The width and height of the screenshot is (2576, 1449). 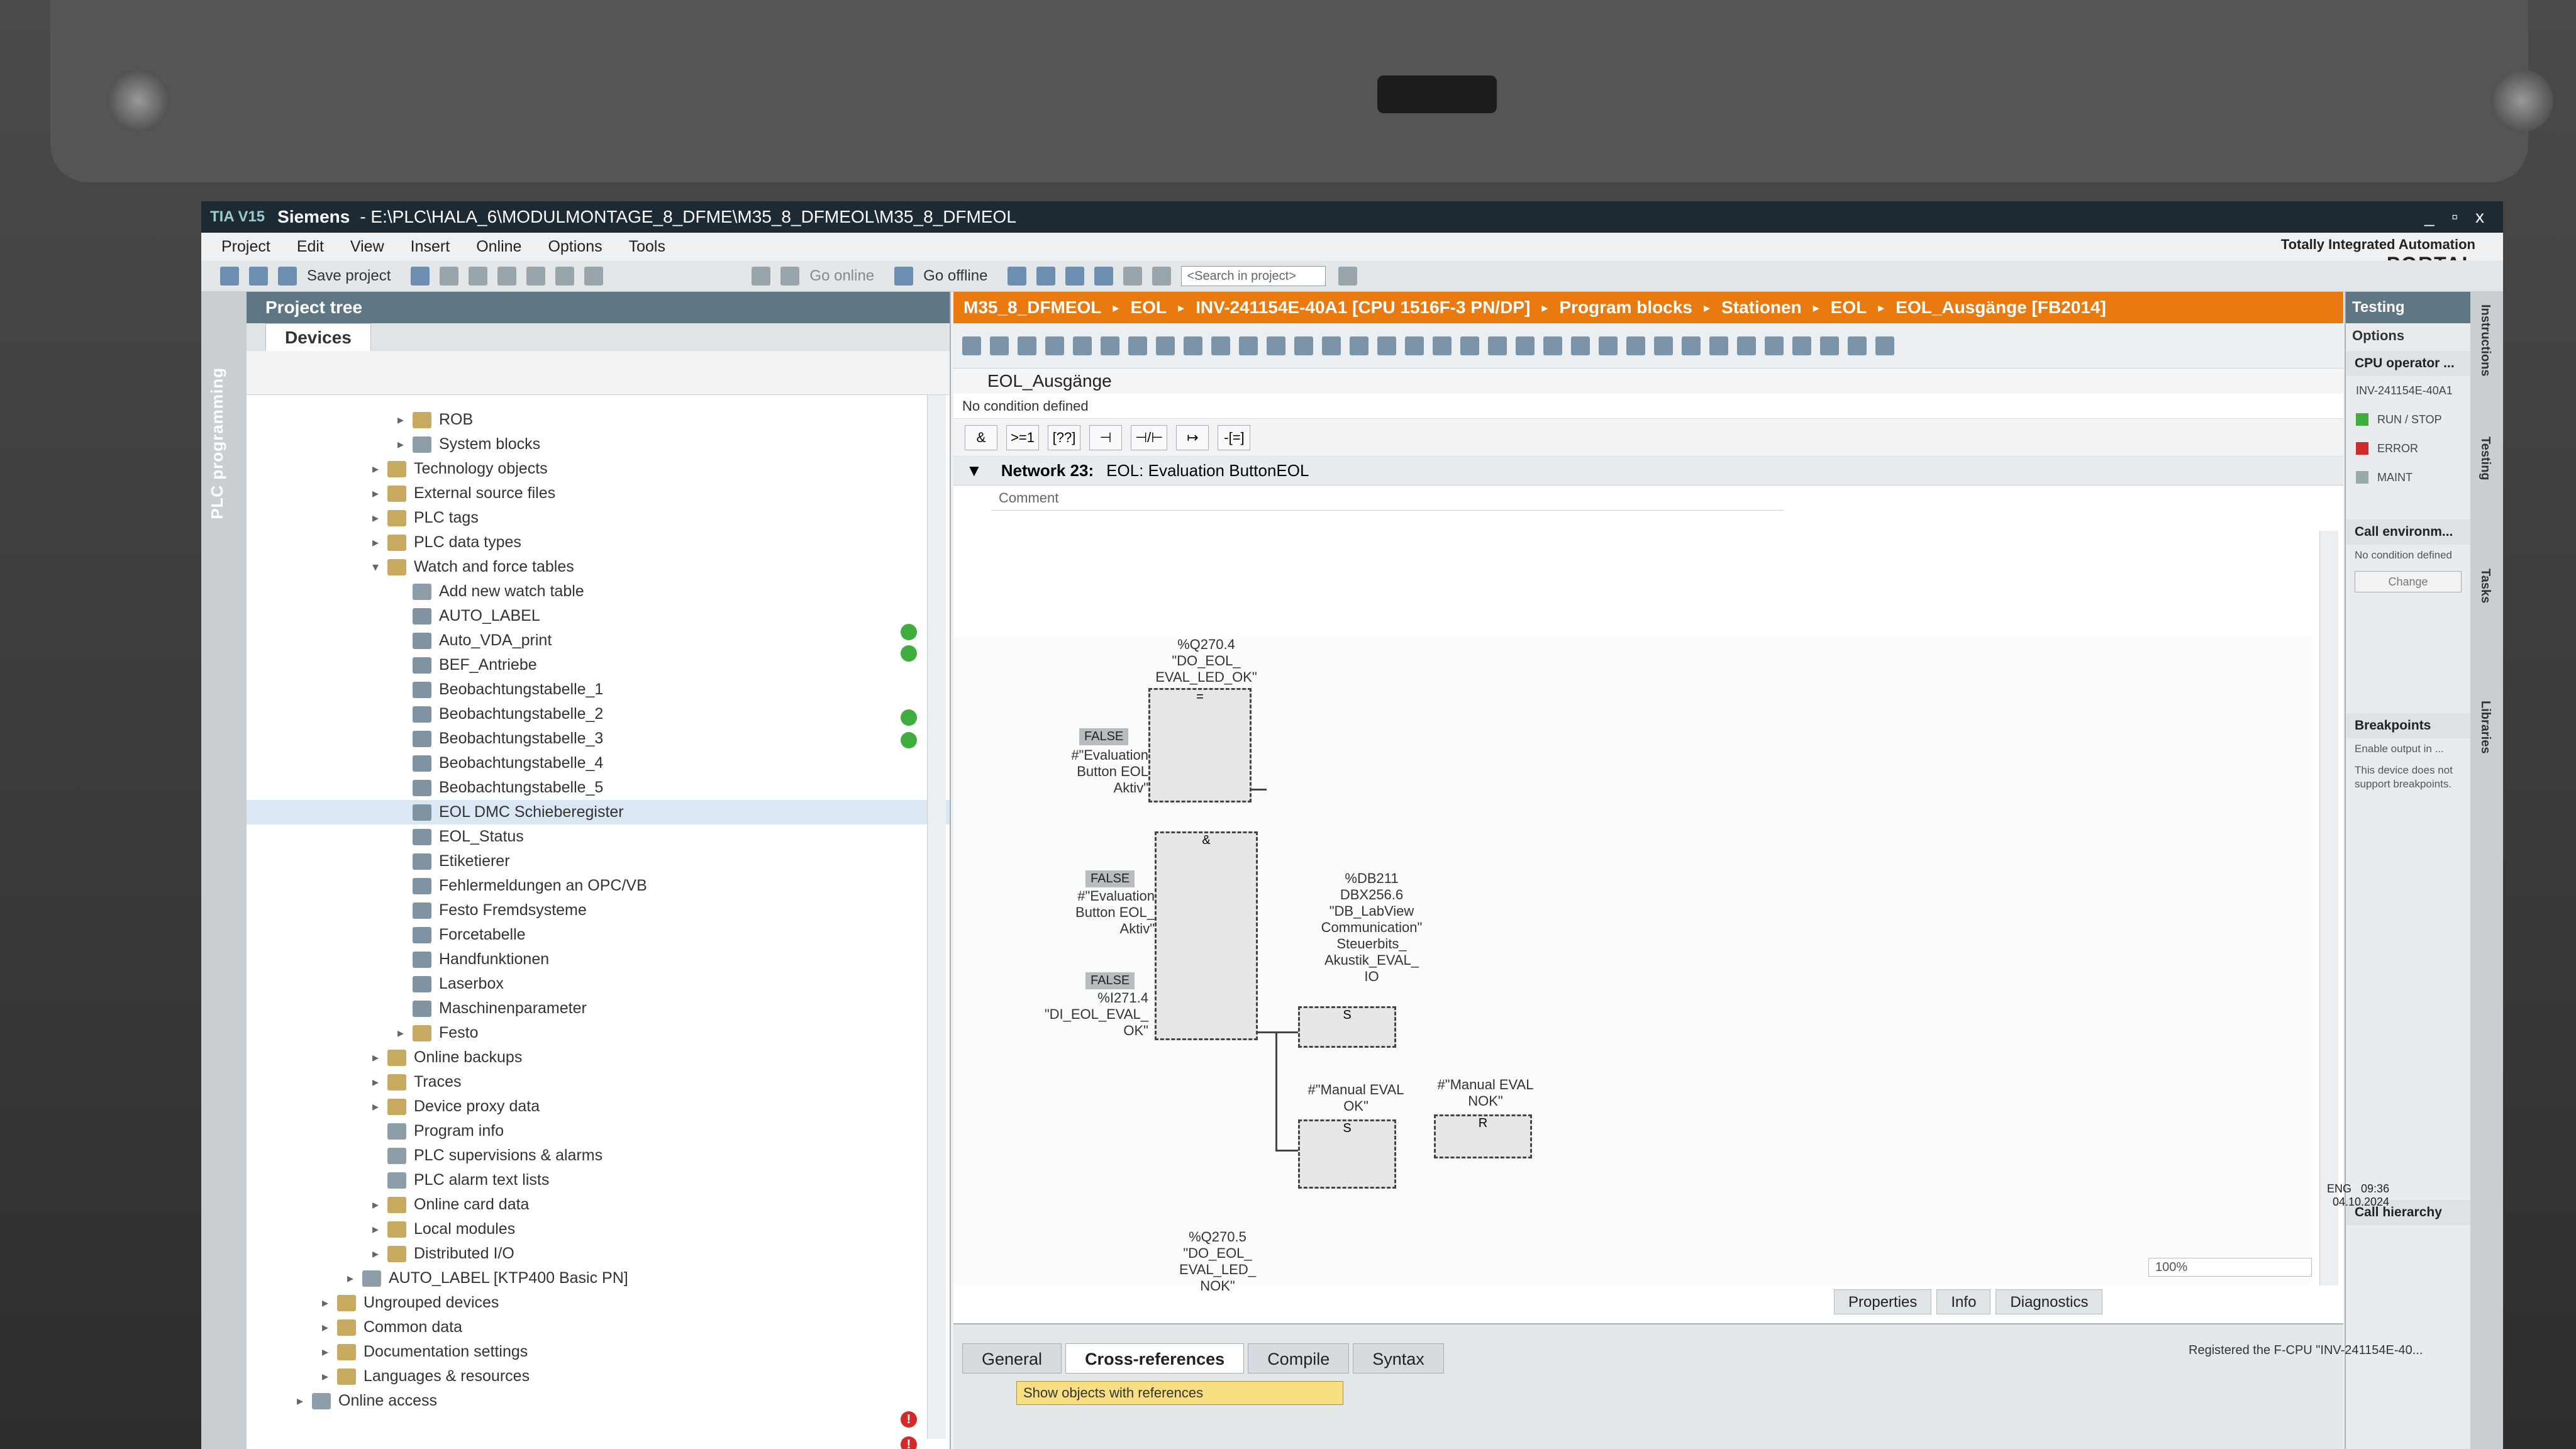 What do you see at coordinates (2485, 628) in the screenshot?
I see `tasks-tab: Tasks` at bounding box center [2485, 628].